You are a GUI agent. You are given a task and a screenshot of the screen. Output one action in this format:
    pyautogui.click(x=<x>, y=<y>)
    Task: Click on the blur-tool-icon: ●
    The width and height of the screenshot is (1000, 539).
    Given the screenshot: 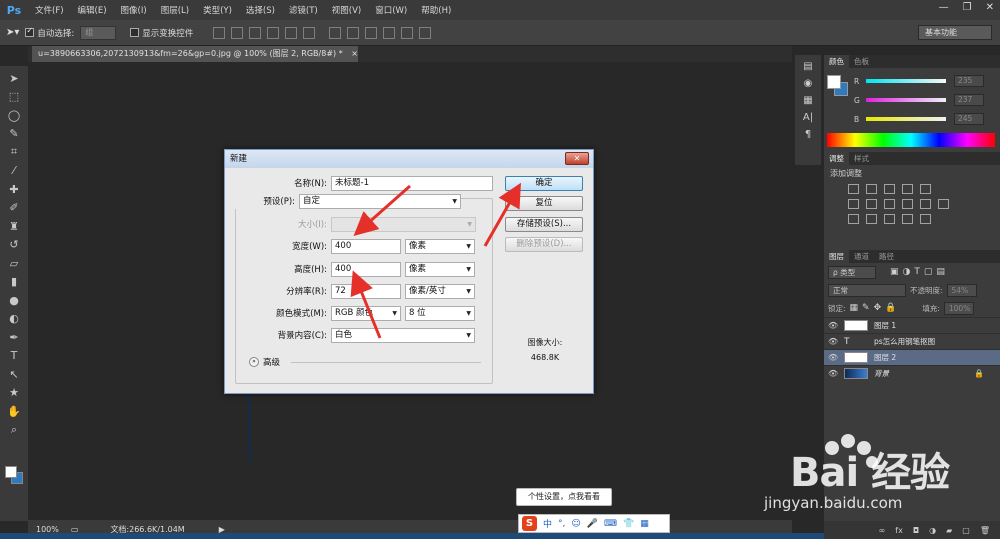 What is the action you would take?
    pyautogui.click(x=14, y=300)
    